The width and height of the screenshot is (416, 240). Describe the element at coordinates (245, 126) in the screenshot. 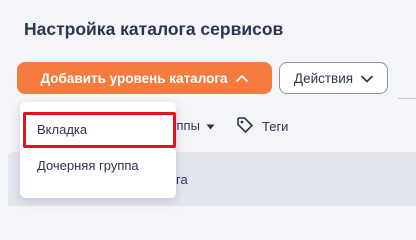

I see `tag-icon` at that location.